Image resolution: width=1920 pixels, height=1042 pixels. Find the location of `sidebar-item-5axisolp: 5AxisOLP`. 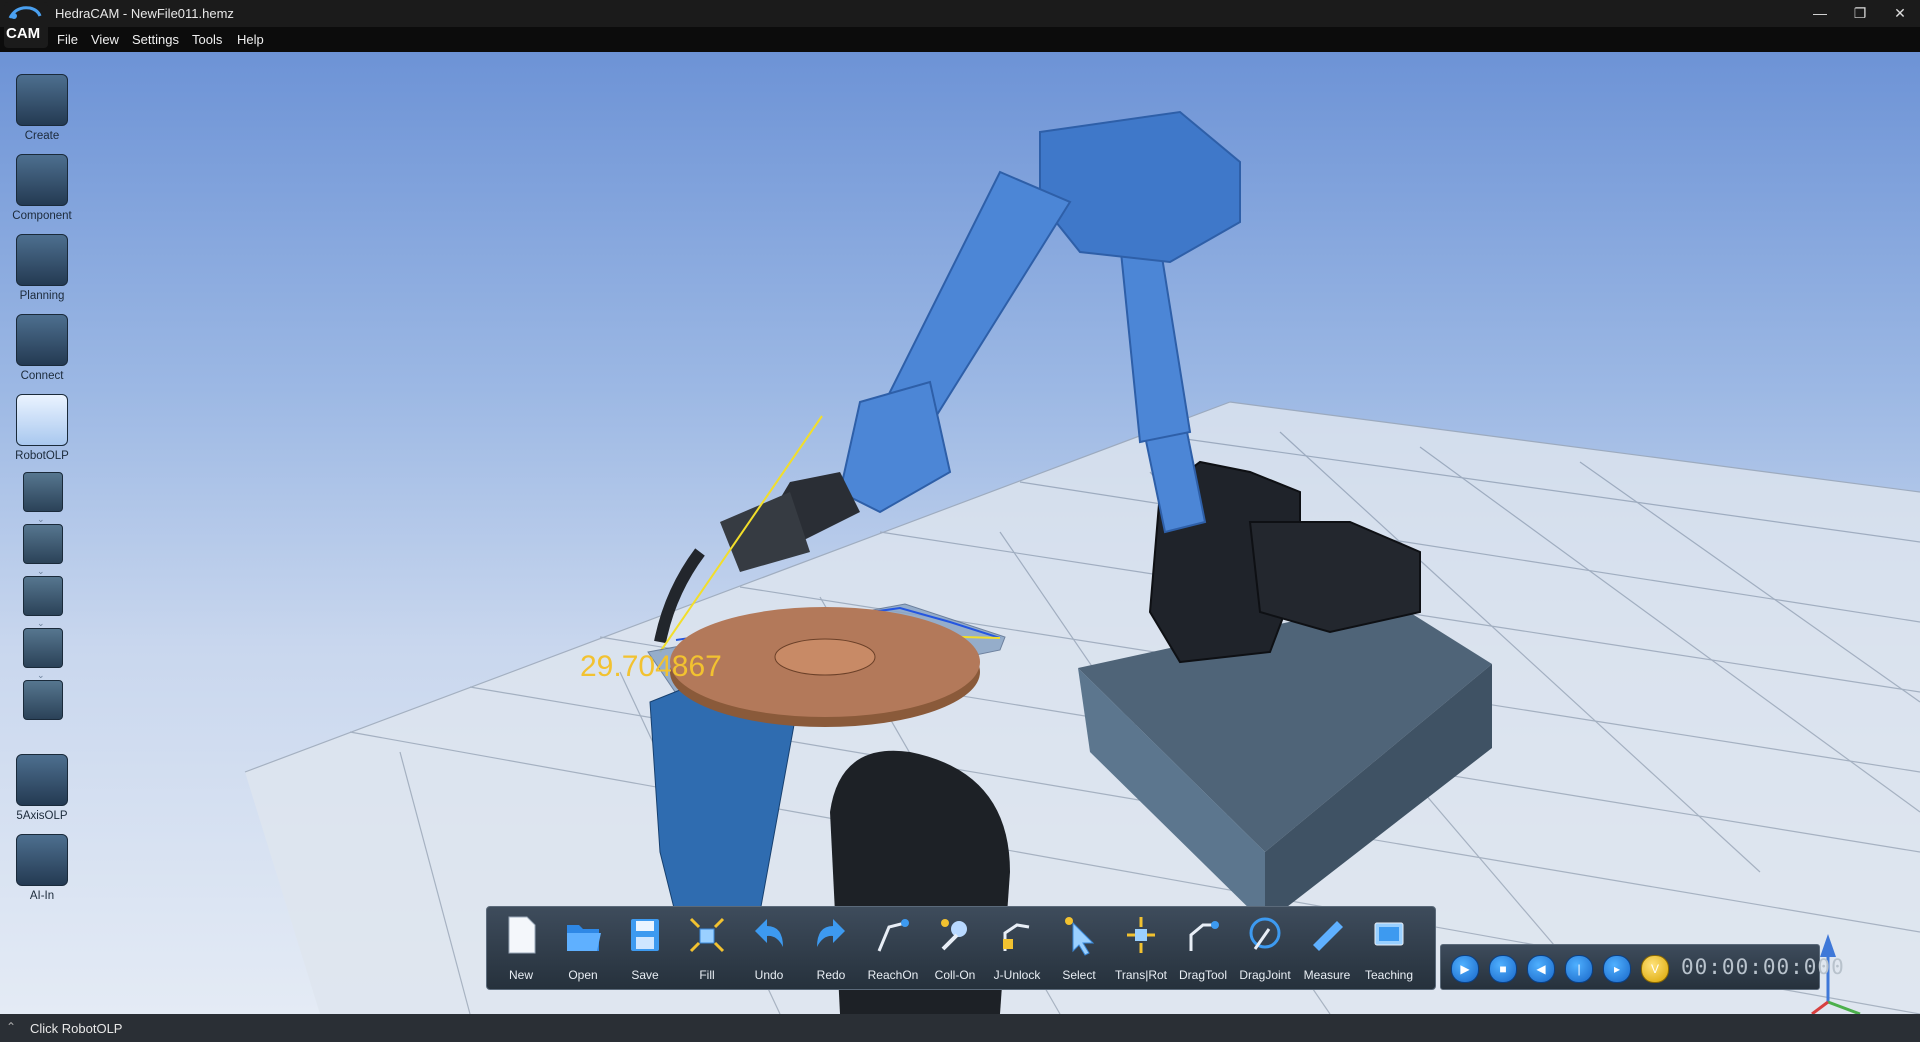

sidebar-item-5axisolp: 5AxisOLP is located at coordinates (42, 788).